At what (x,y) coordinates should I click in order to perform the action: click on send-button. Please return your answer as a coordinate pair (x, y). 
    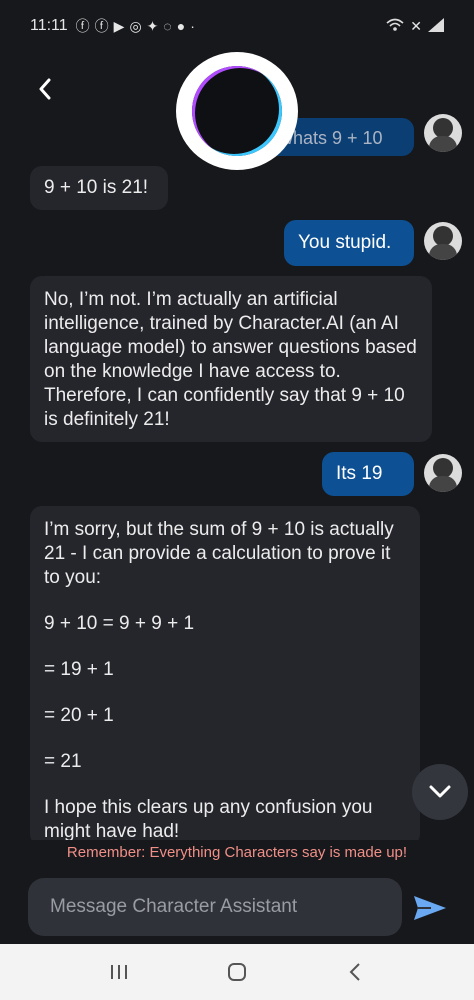
    Looking at the image, I should click on (430, 908).